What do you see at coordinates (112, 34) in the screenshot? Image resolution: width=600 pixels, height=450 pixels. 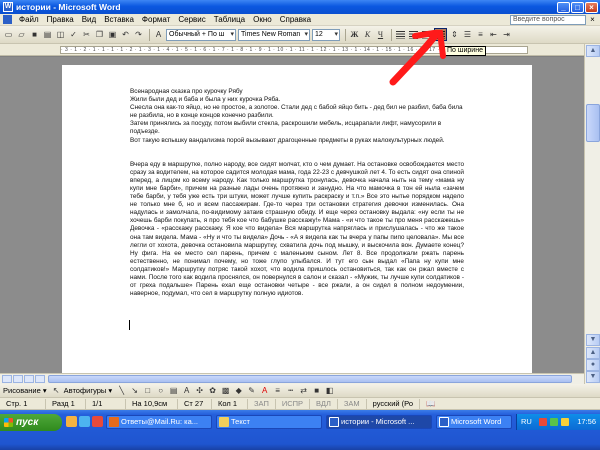 I see `paste-icon: ▣` at bounding box center [112, 34].